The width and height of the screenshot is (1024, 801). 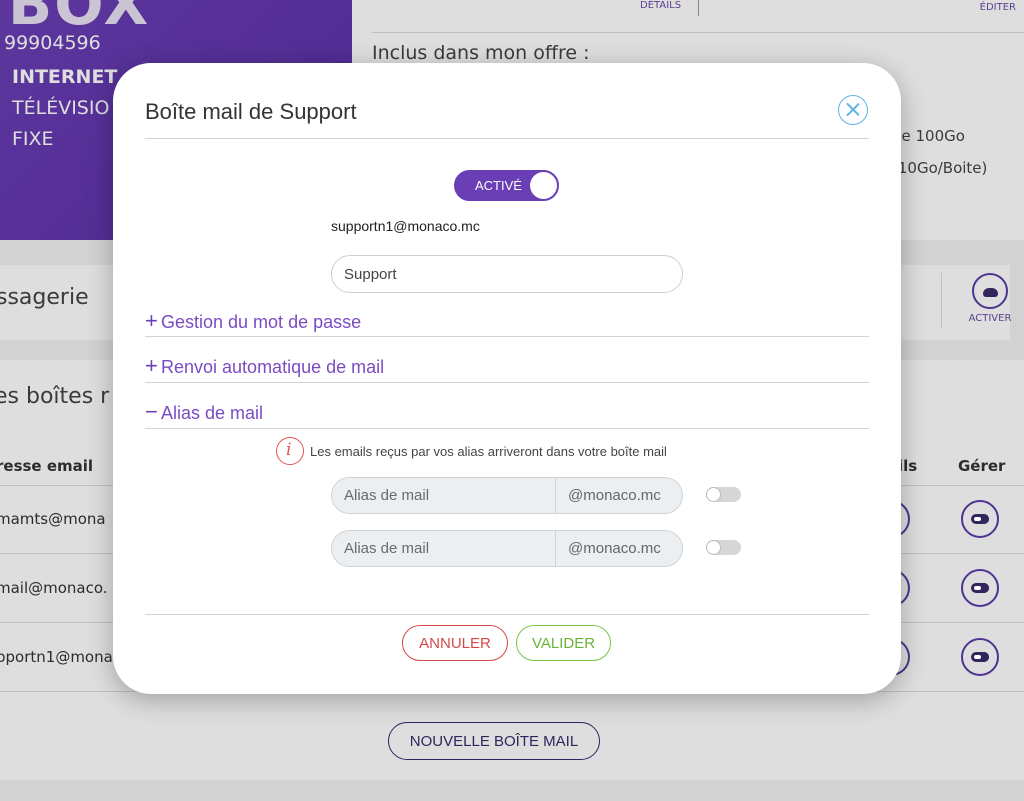 What do you see at coordinates (212, 413) in the screenshot?
I see `section-label: Alias de mail` at bounding box center [212, 413].